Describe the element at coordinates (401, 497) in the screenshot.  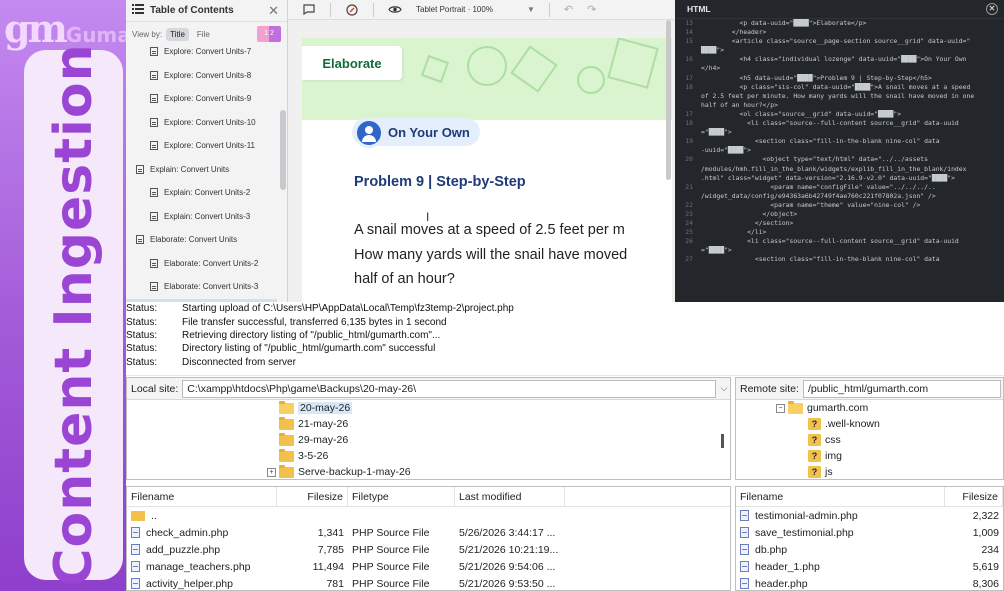
I see `column-header-filetype: Filetype` at that location.